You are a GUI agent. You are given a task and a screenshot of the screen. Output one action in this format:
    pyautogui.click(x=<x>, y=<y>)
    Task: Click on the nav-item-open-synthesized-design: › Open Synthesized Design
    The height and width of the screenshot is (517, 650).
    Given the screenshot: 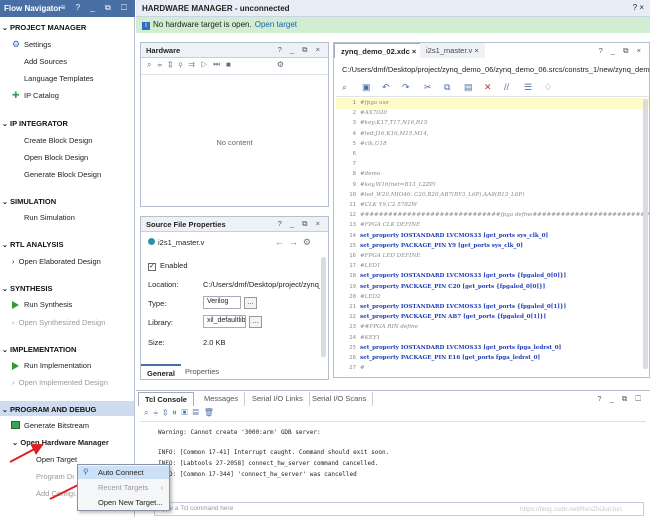 What is the action you would take?
    pyautogui.click(x=58, y=322)
    